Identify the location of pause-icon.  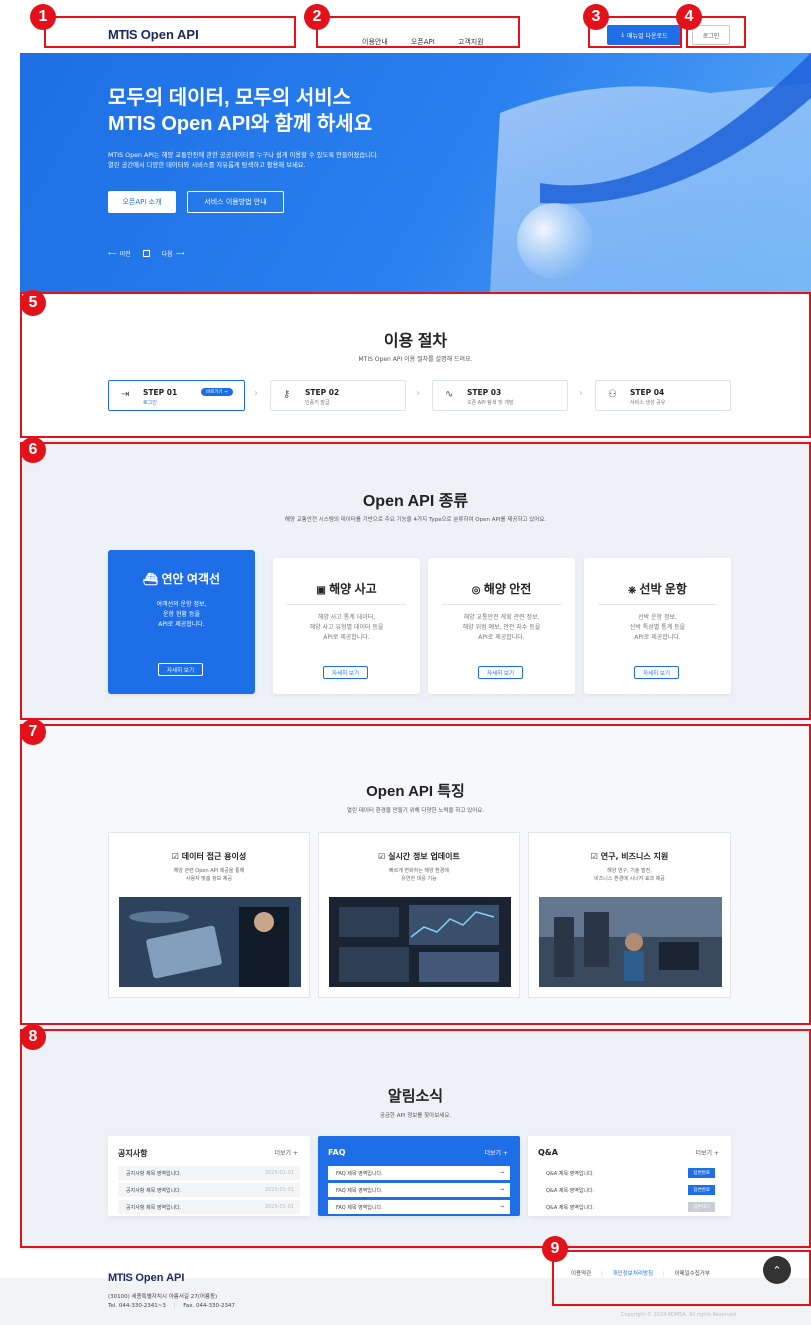
(146, 253).